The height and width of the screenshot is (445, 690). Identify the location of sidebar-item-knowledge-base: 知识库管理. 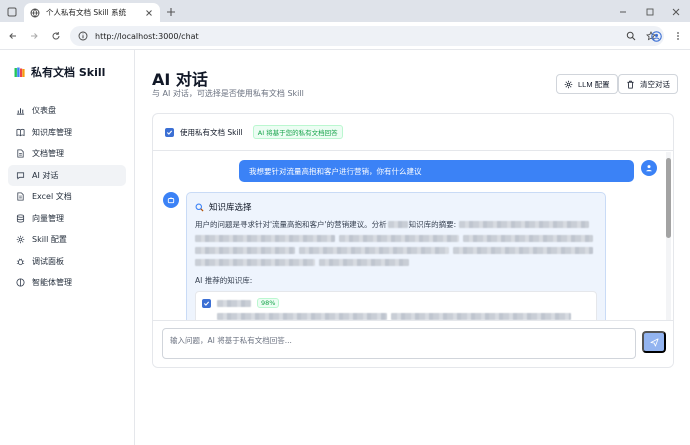
(67, 132).